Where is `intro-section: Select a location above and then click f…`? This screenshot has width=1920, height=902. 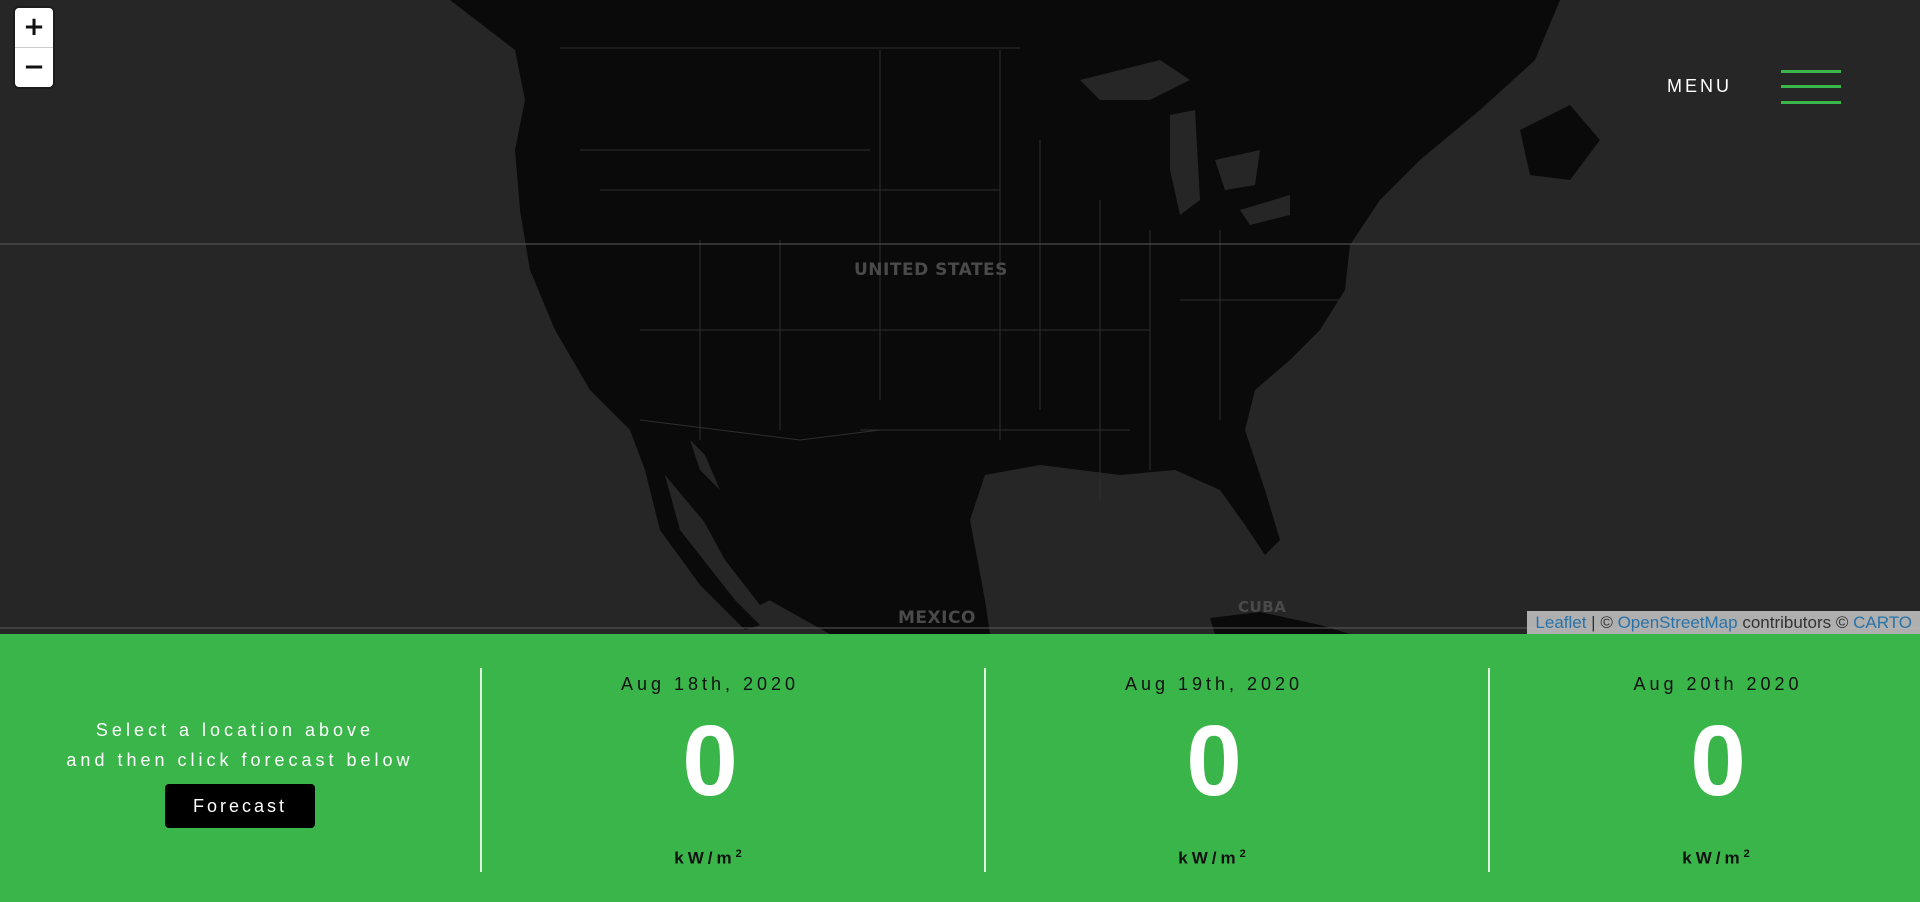
intro-section: Select a location above and then click f… is located at coordinates (240, 768).